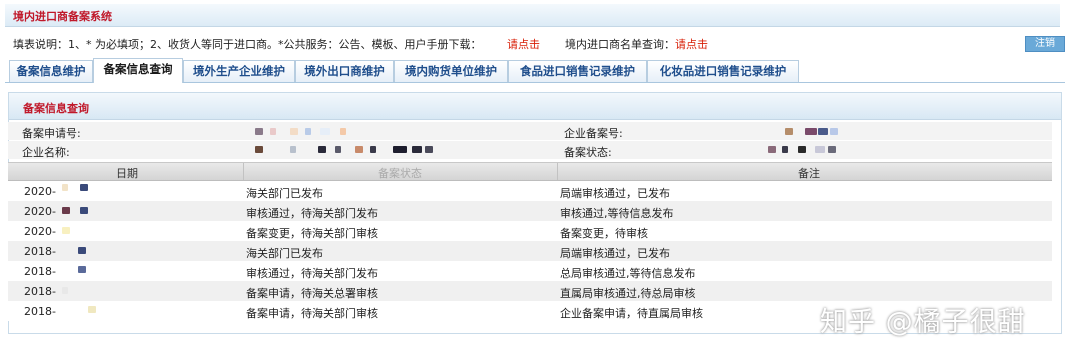 The height and width of the screenshot is (360, 1080). Describe the element at coordinates (628, 273) in the screenshot. I see `row-remark: 总局审核通过,等待信息发布` at that location.